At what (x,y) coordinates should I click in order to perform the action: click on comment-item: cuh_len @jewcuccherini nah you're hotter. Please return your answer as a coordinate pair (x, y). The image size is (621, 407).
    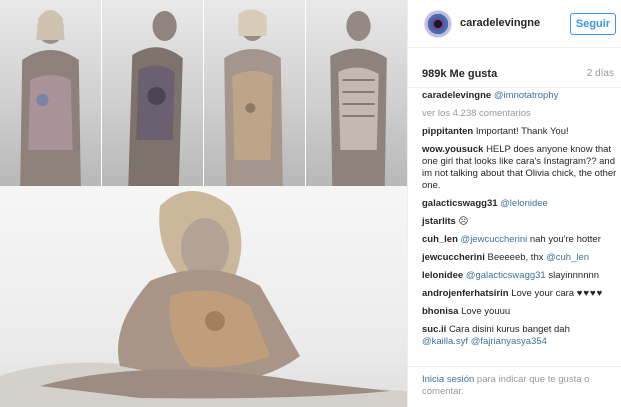
    Looking at the image, I should click on (520, 240).